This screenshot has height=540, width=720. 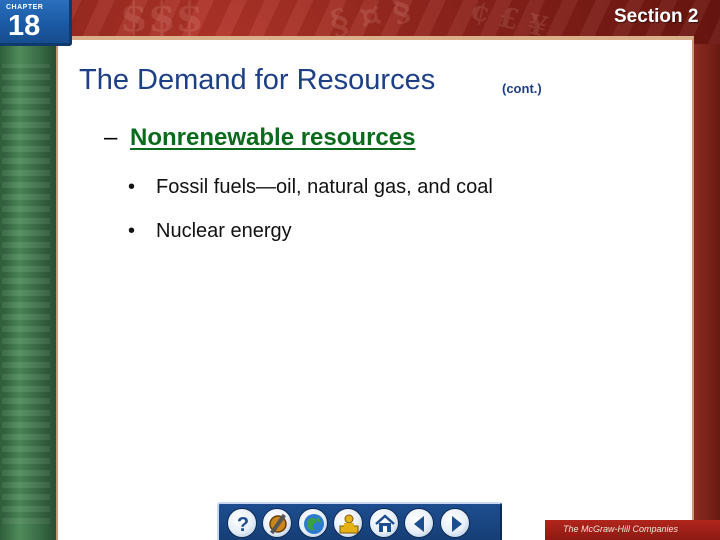 I want to click on question-icon: ?, so click(x=243, y=525).